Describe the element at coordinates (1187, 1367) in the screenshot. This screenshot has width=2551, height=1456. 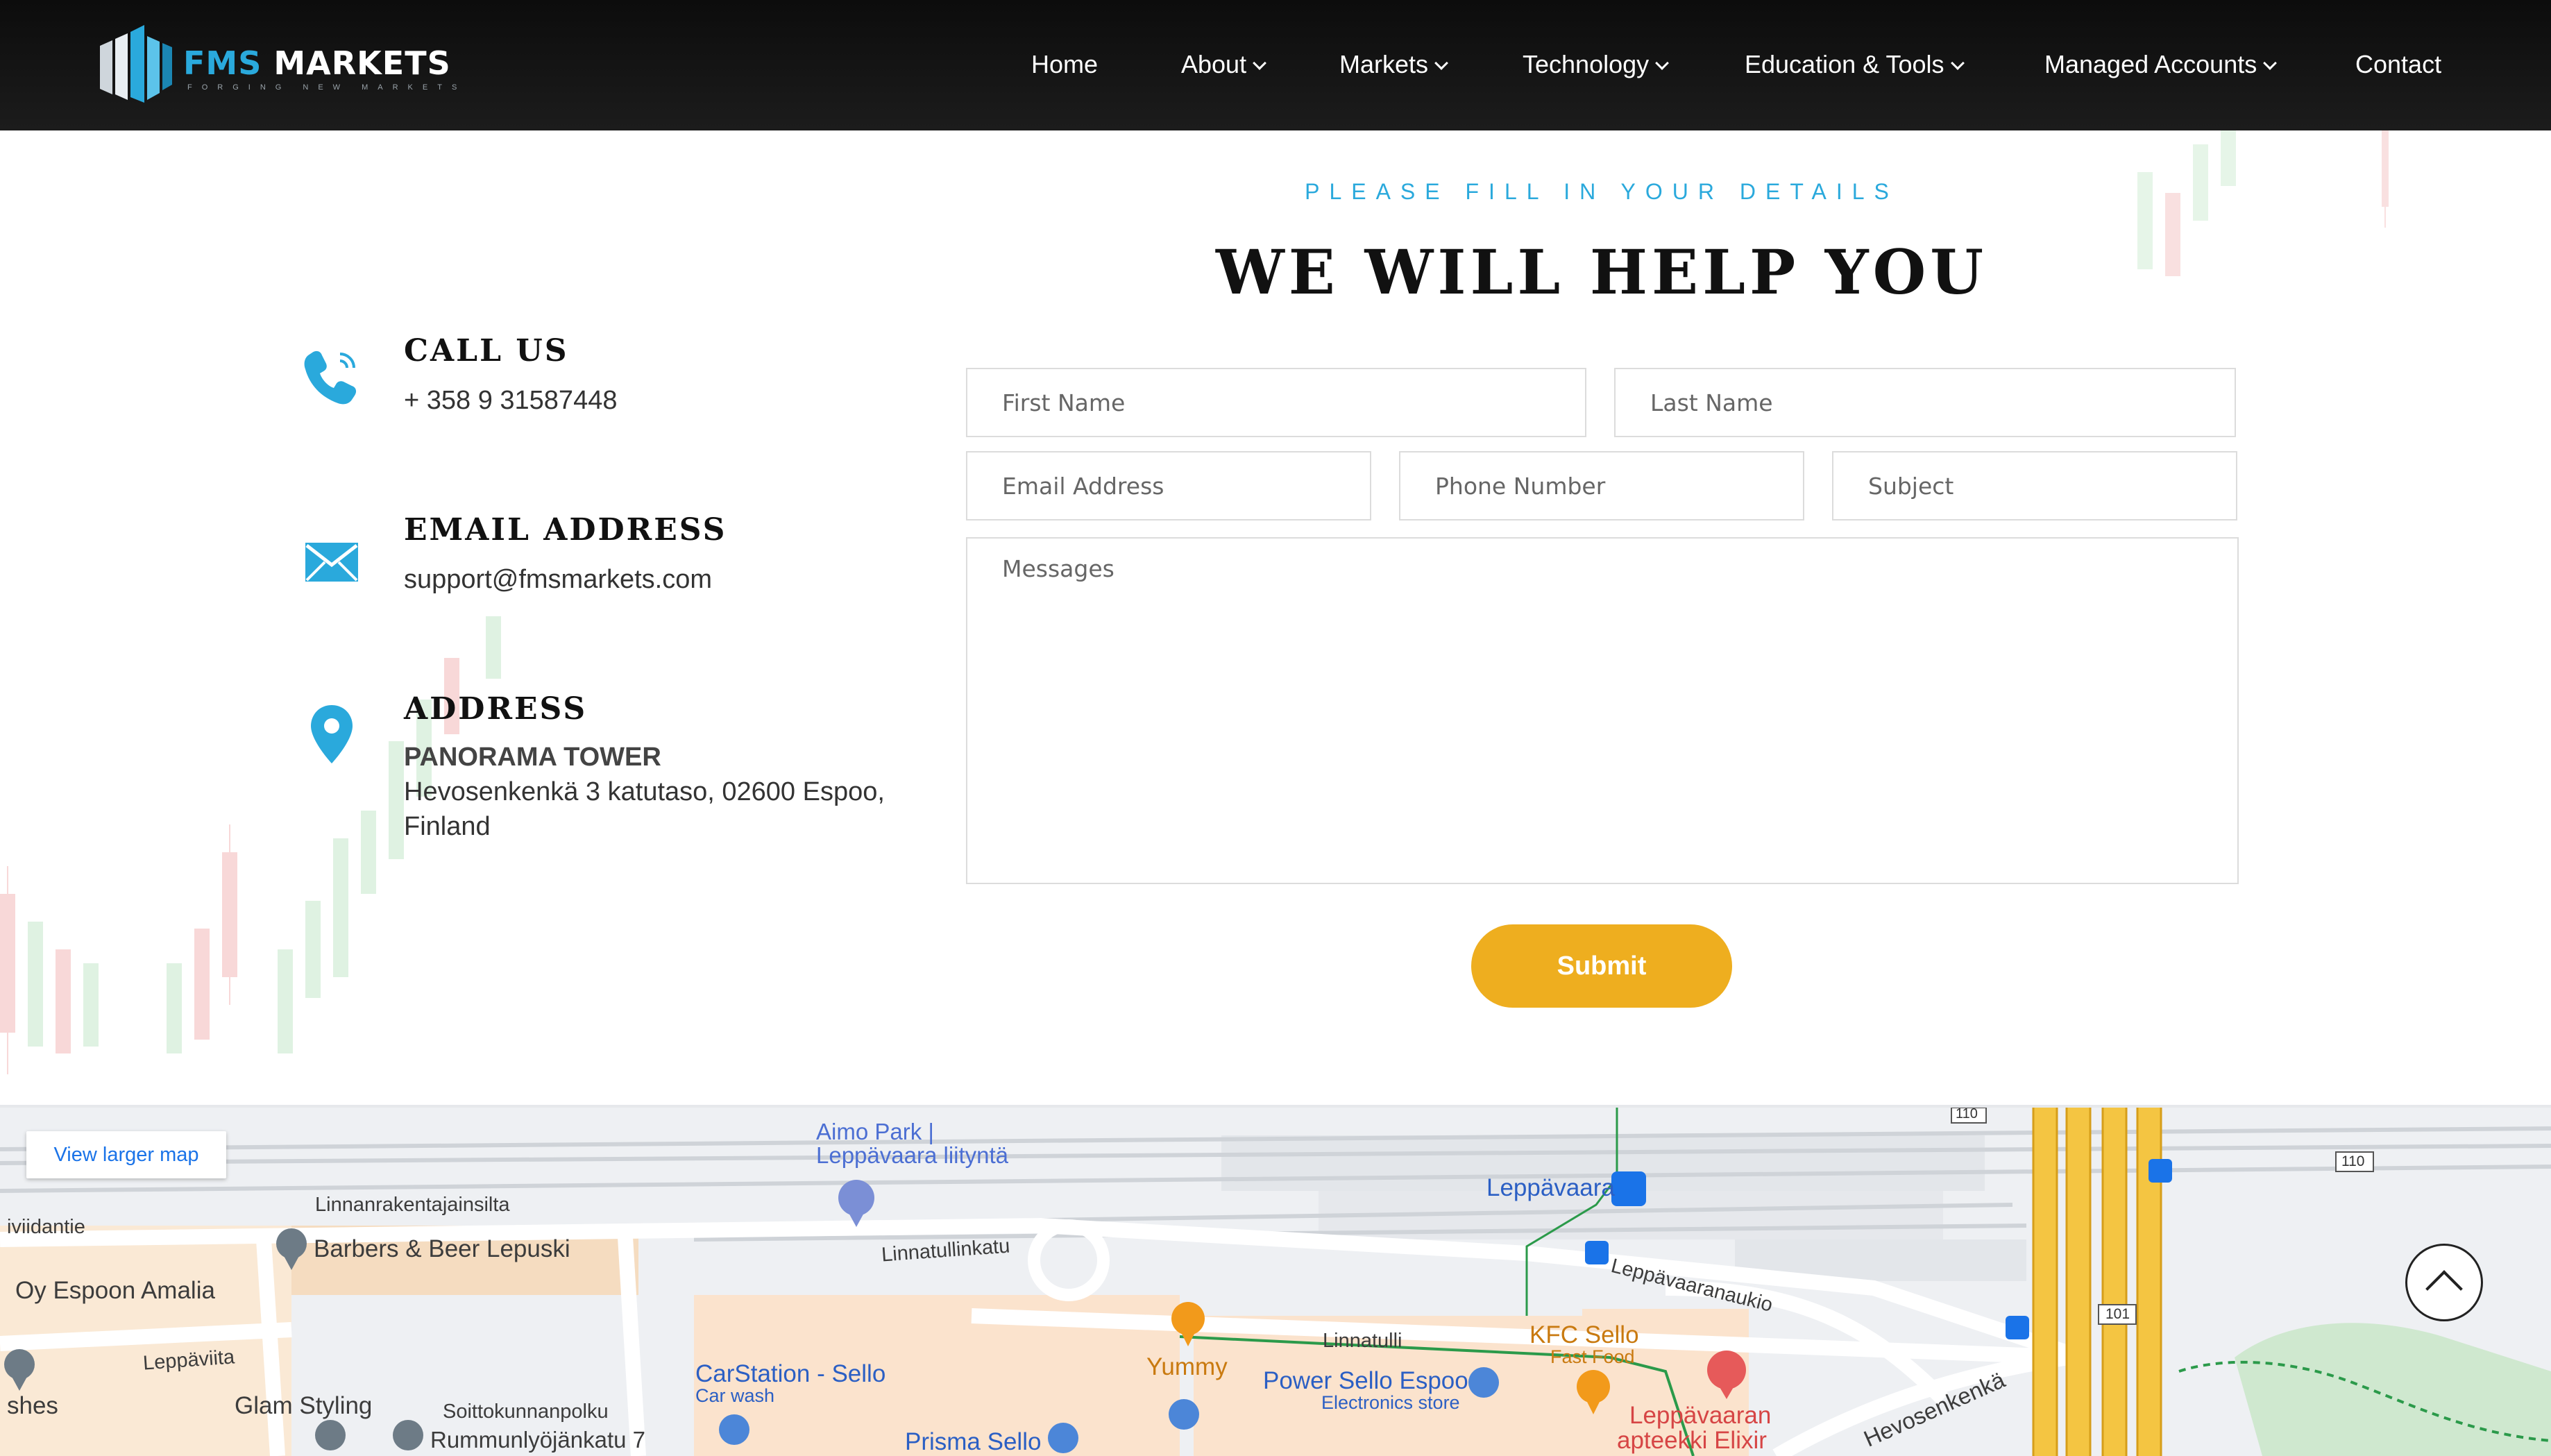
I see `map-label-yummy: Yummy` at that location.